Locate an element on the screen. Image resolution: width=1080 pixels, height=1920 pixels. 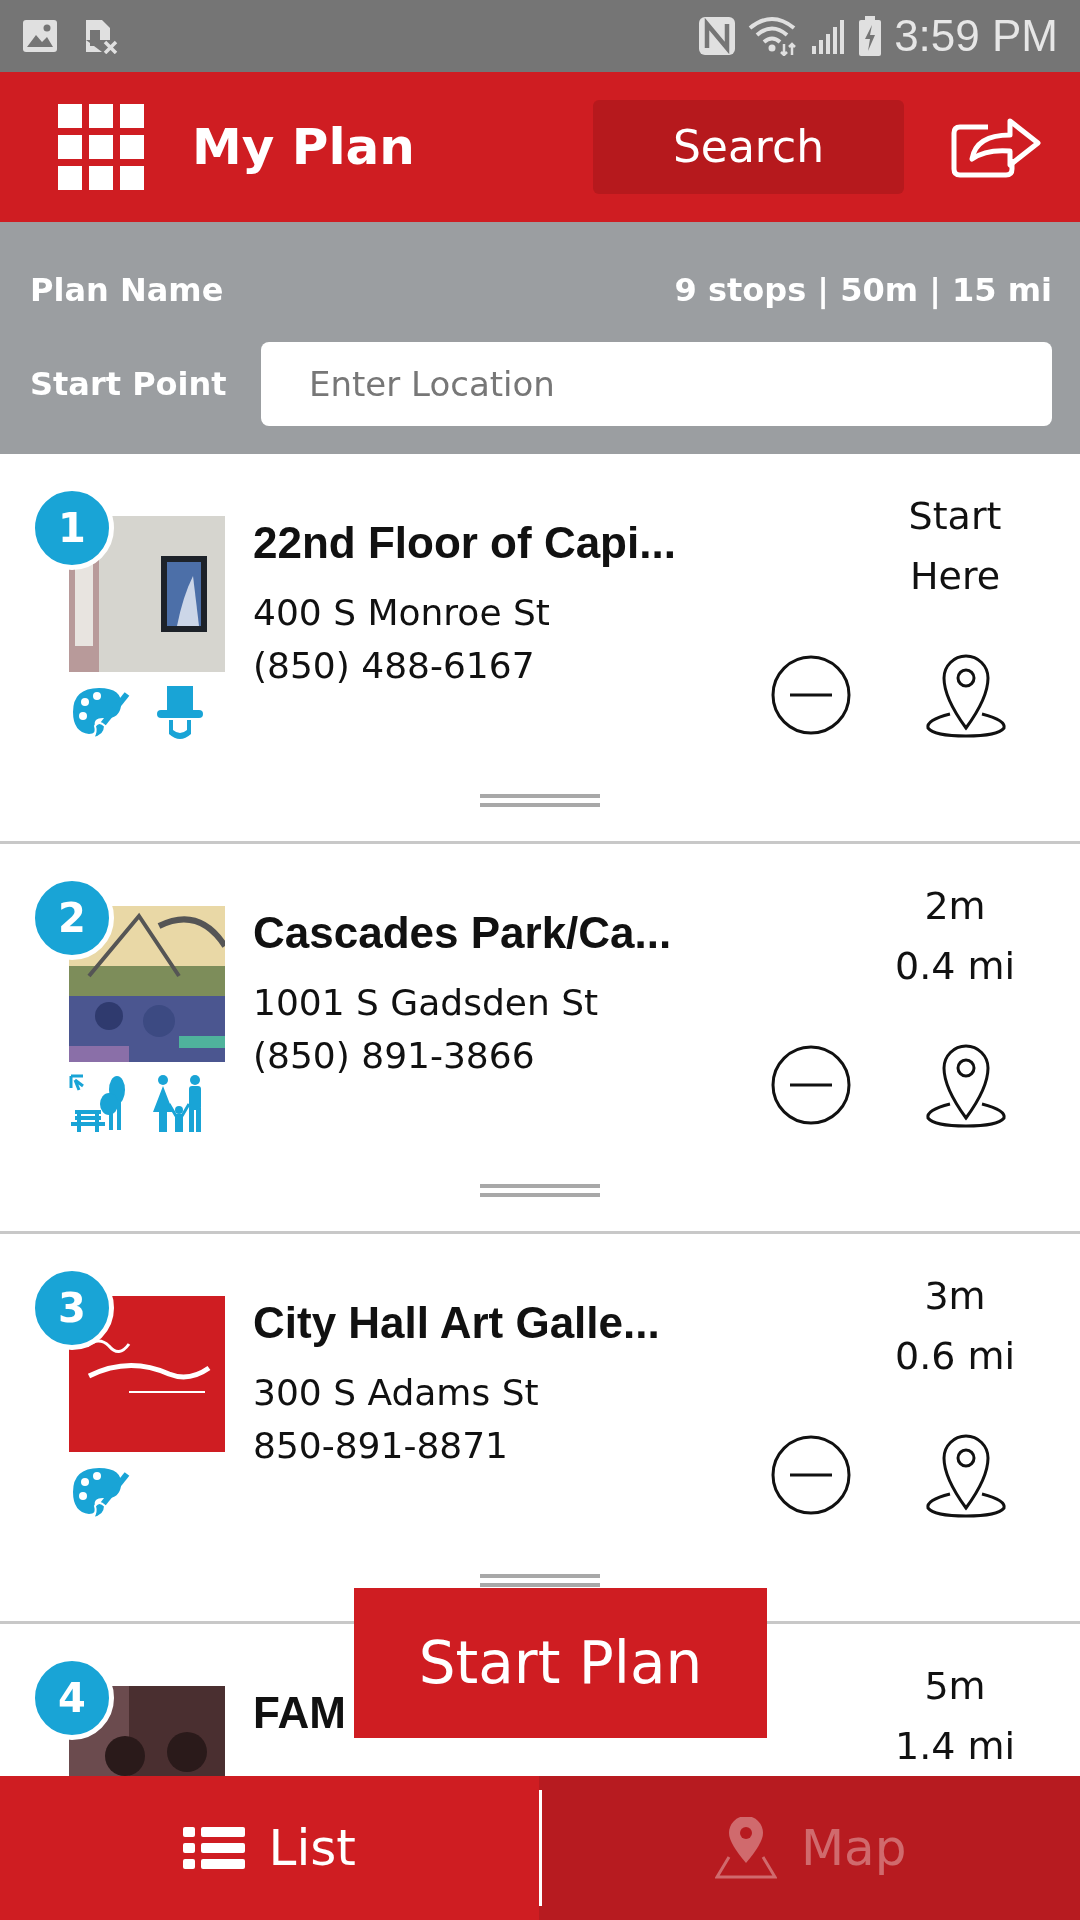
start-point-label: Start Point is located at coordinates (129, 384).